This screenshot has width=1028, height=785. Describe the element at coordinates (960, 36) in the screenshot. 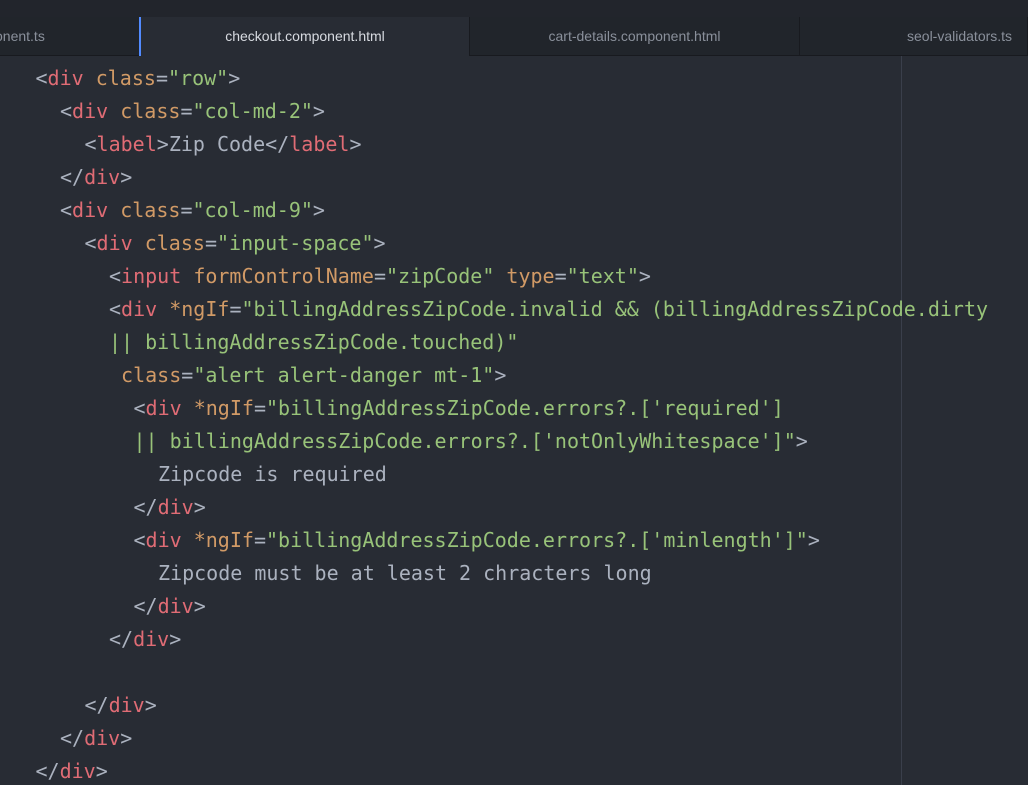

I see `tab-label: seol-validators.ts` at that location.